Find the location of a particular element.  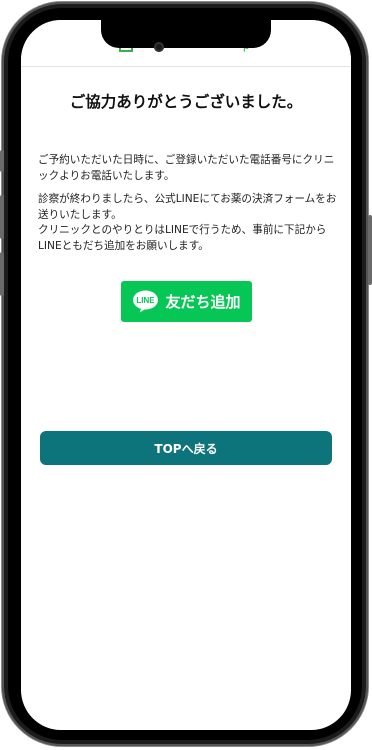

mute-switch is located at coordinates (2, 161).